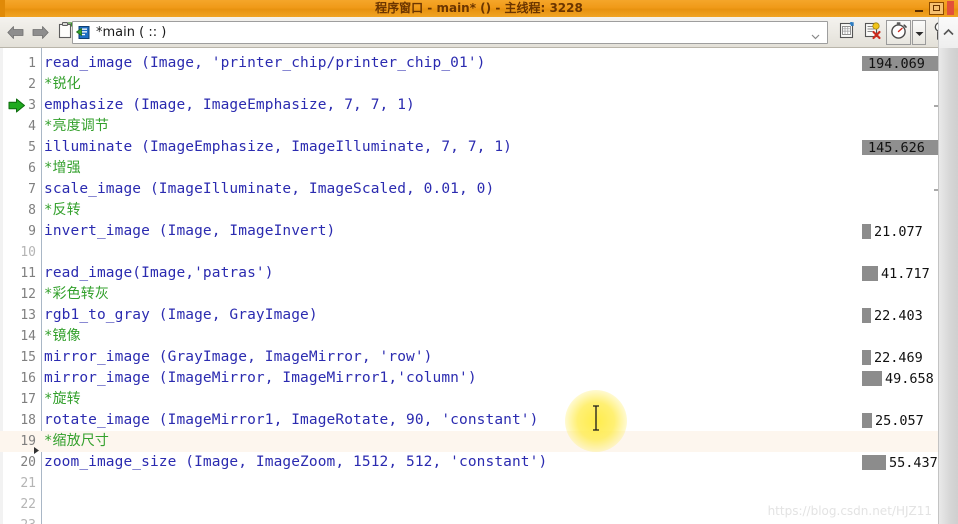 The height and width of the screenshot is (524, 958). I want to click on code-line: 12 *彩色转灰, so click(469, 294).